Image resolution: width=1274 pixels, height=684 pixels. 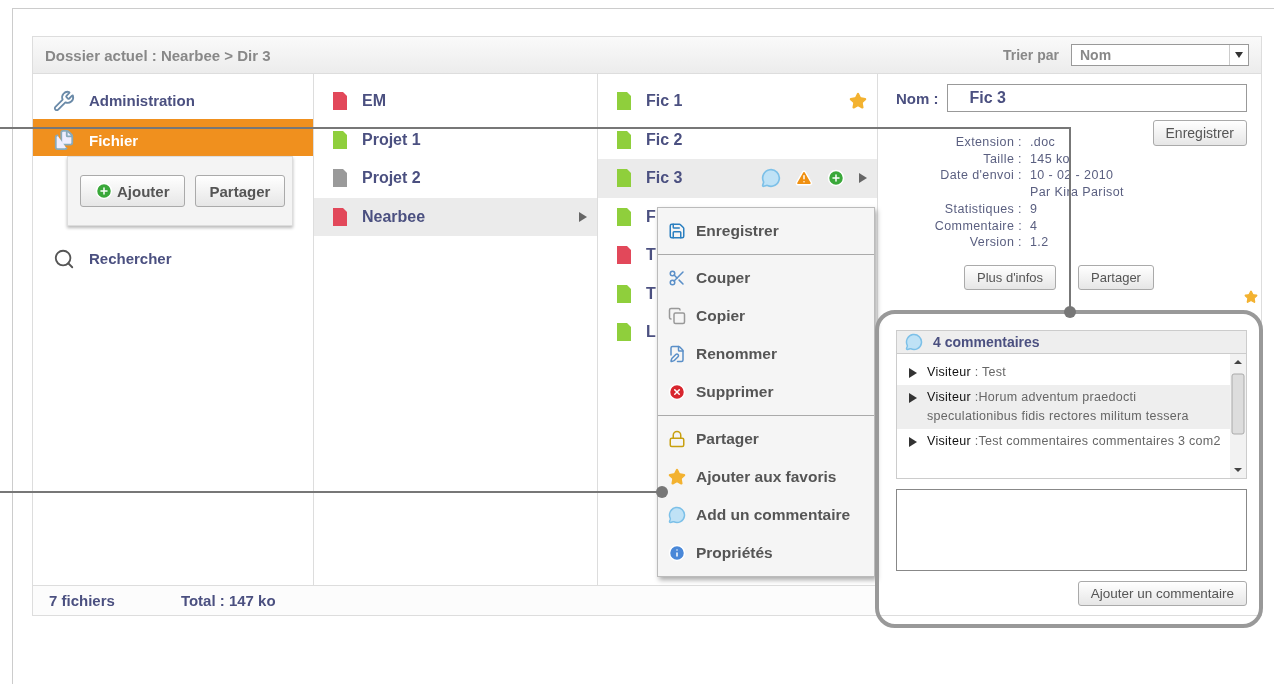 What do you see at coordinates (1040, 242) in the screenshot?
I see `property-value: 1.2` at bounding box center [1040, 242].